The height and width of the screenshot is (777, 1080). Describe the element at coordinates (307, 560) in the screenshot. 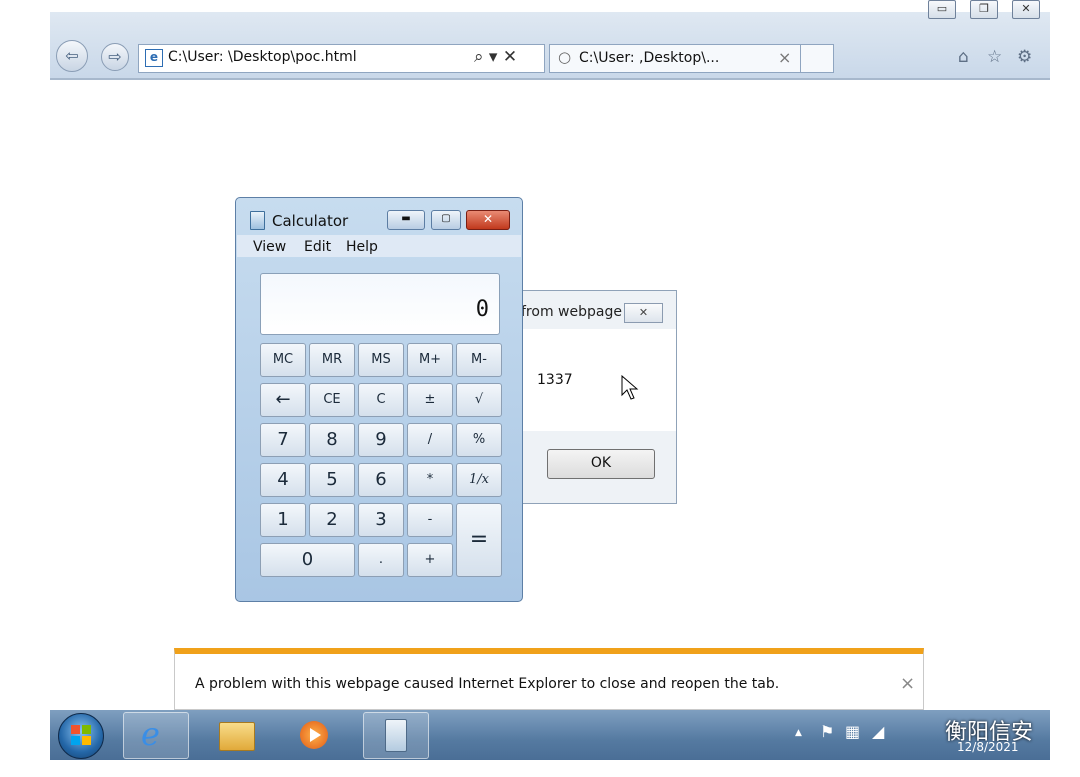

I see `digit-0-button: 0` at that location.